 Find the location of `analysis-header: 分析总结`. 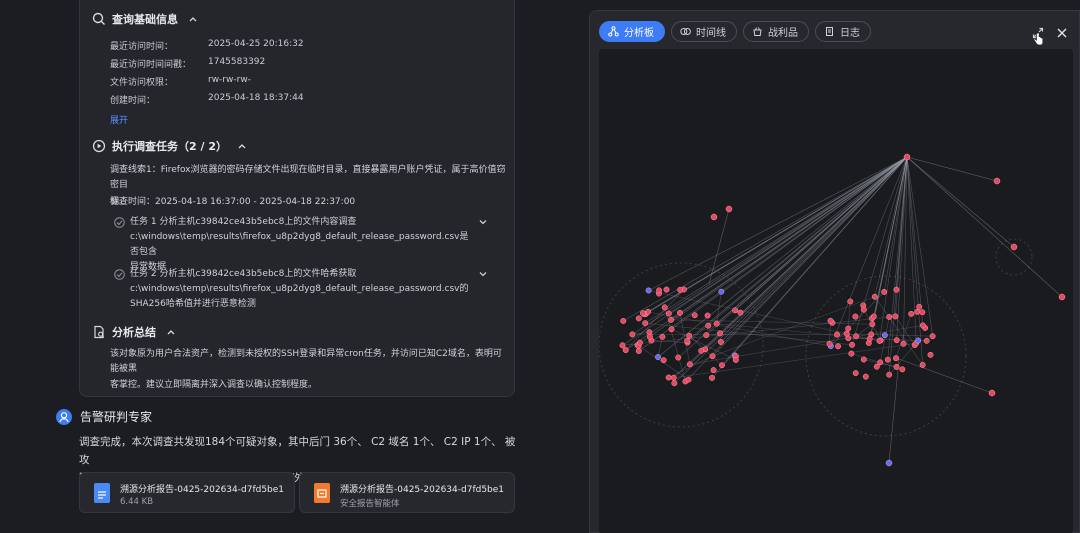

analysis-header: 分析总结 is located at coordinates (134, 332).